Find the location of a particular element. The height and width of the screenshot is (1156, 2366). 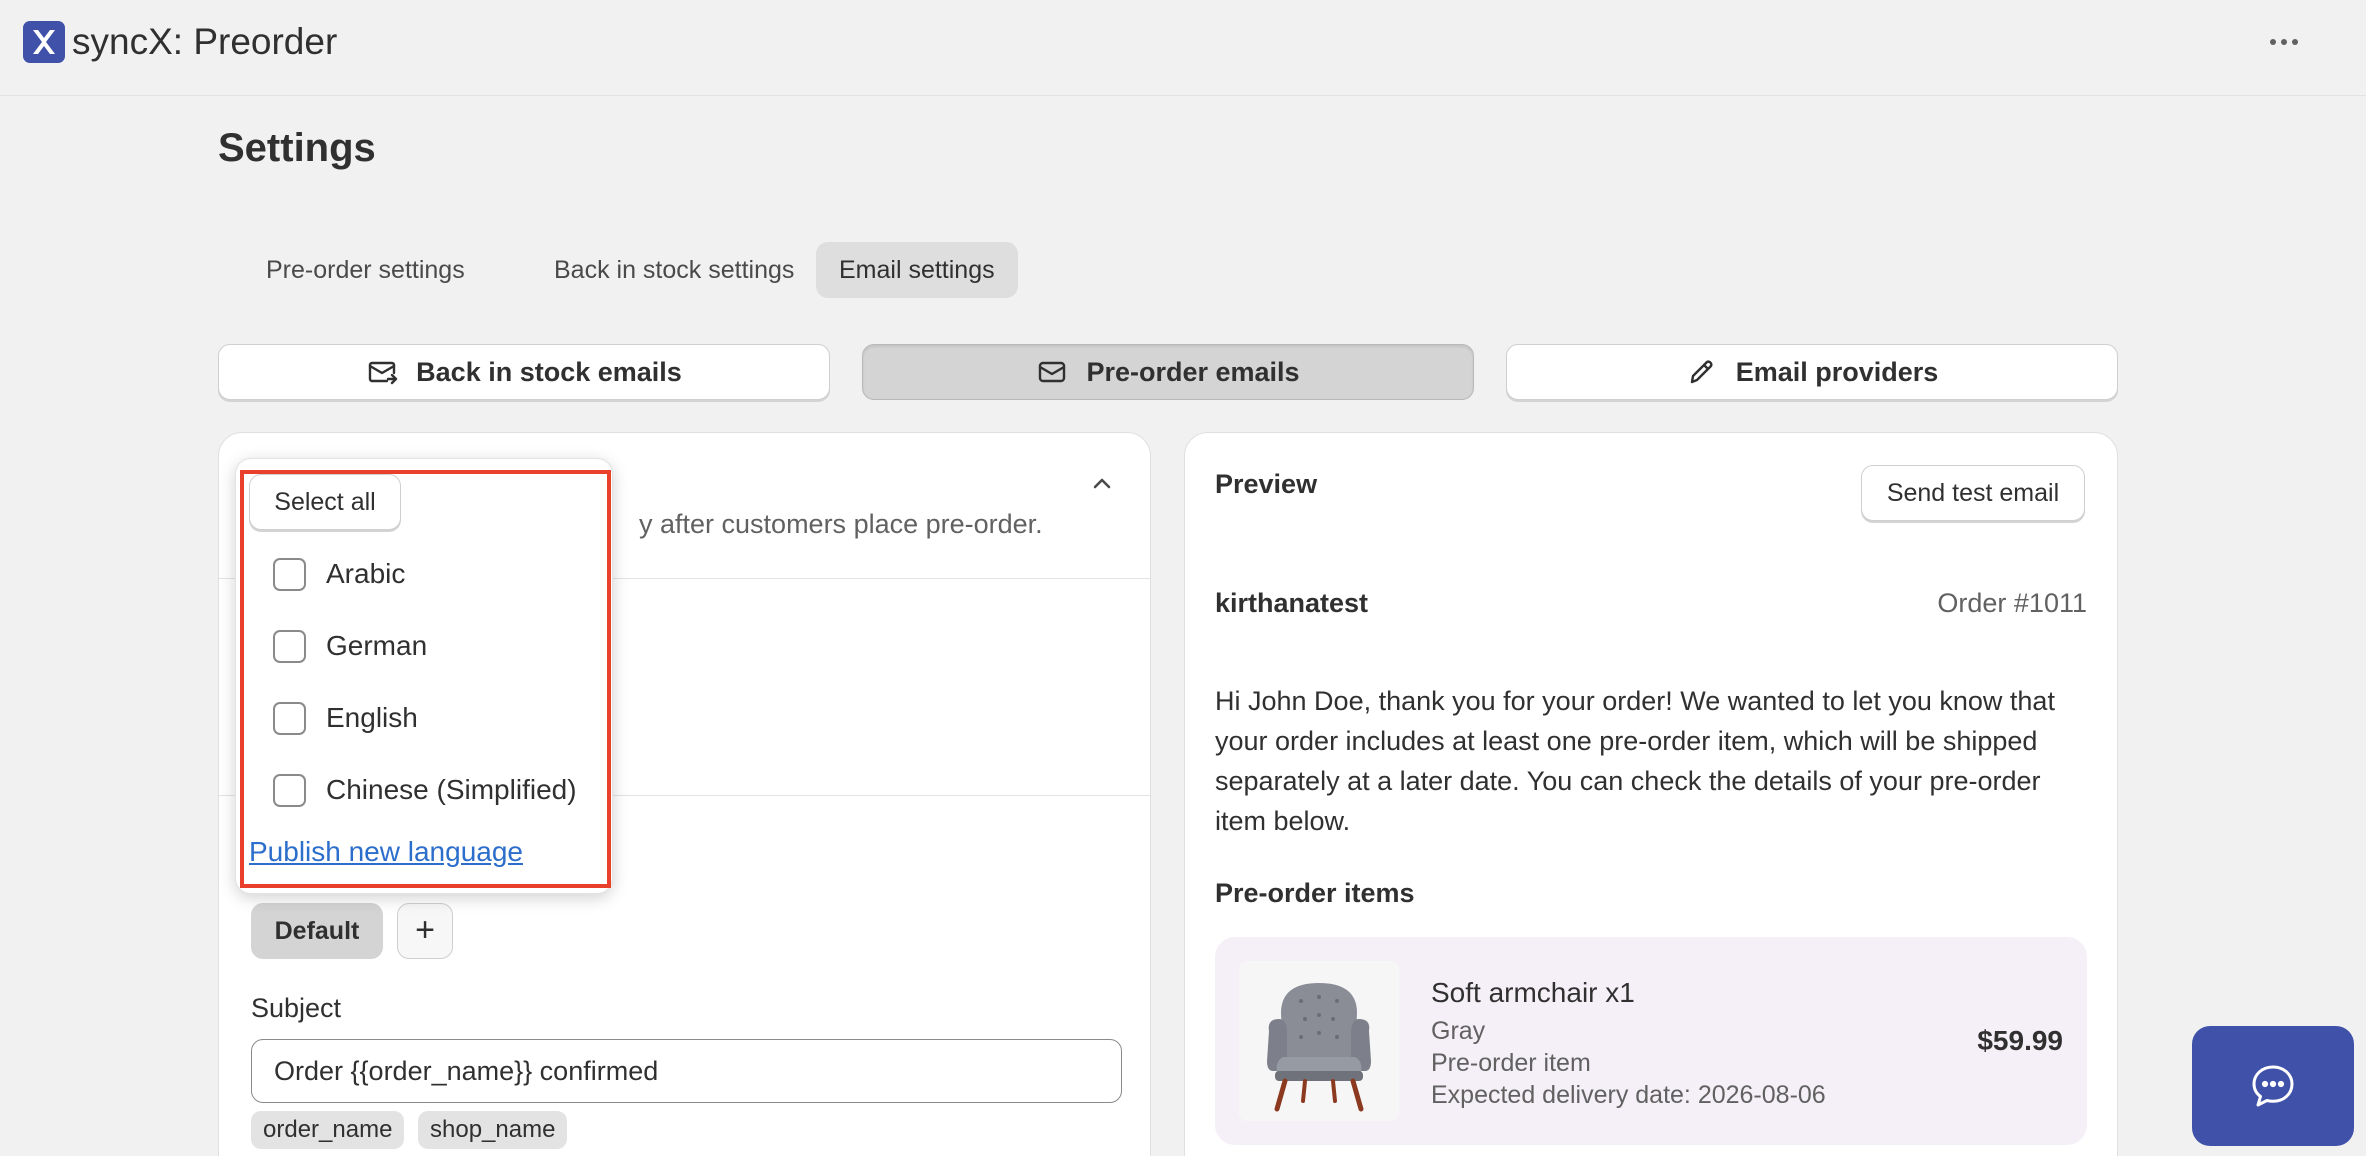

syncx-logo-icon is located at coordinates (44, 42).